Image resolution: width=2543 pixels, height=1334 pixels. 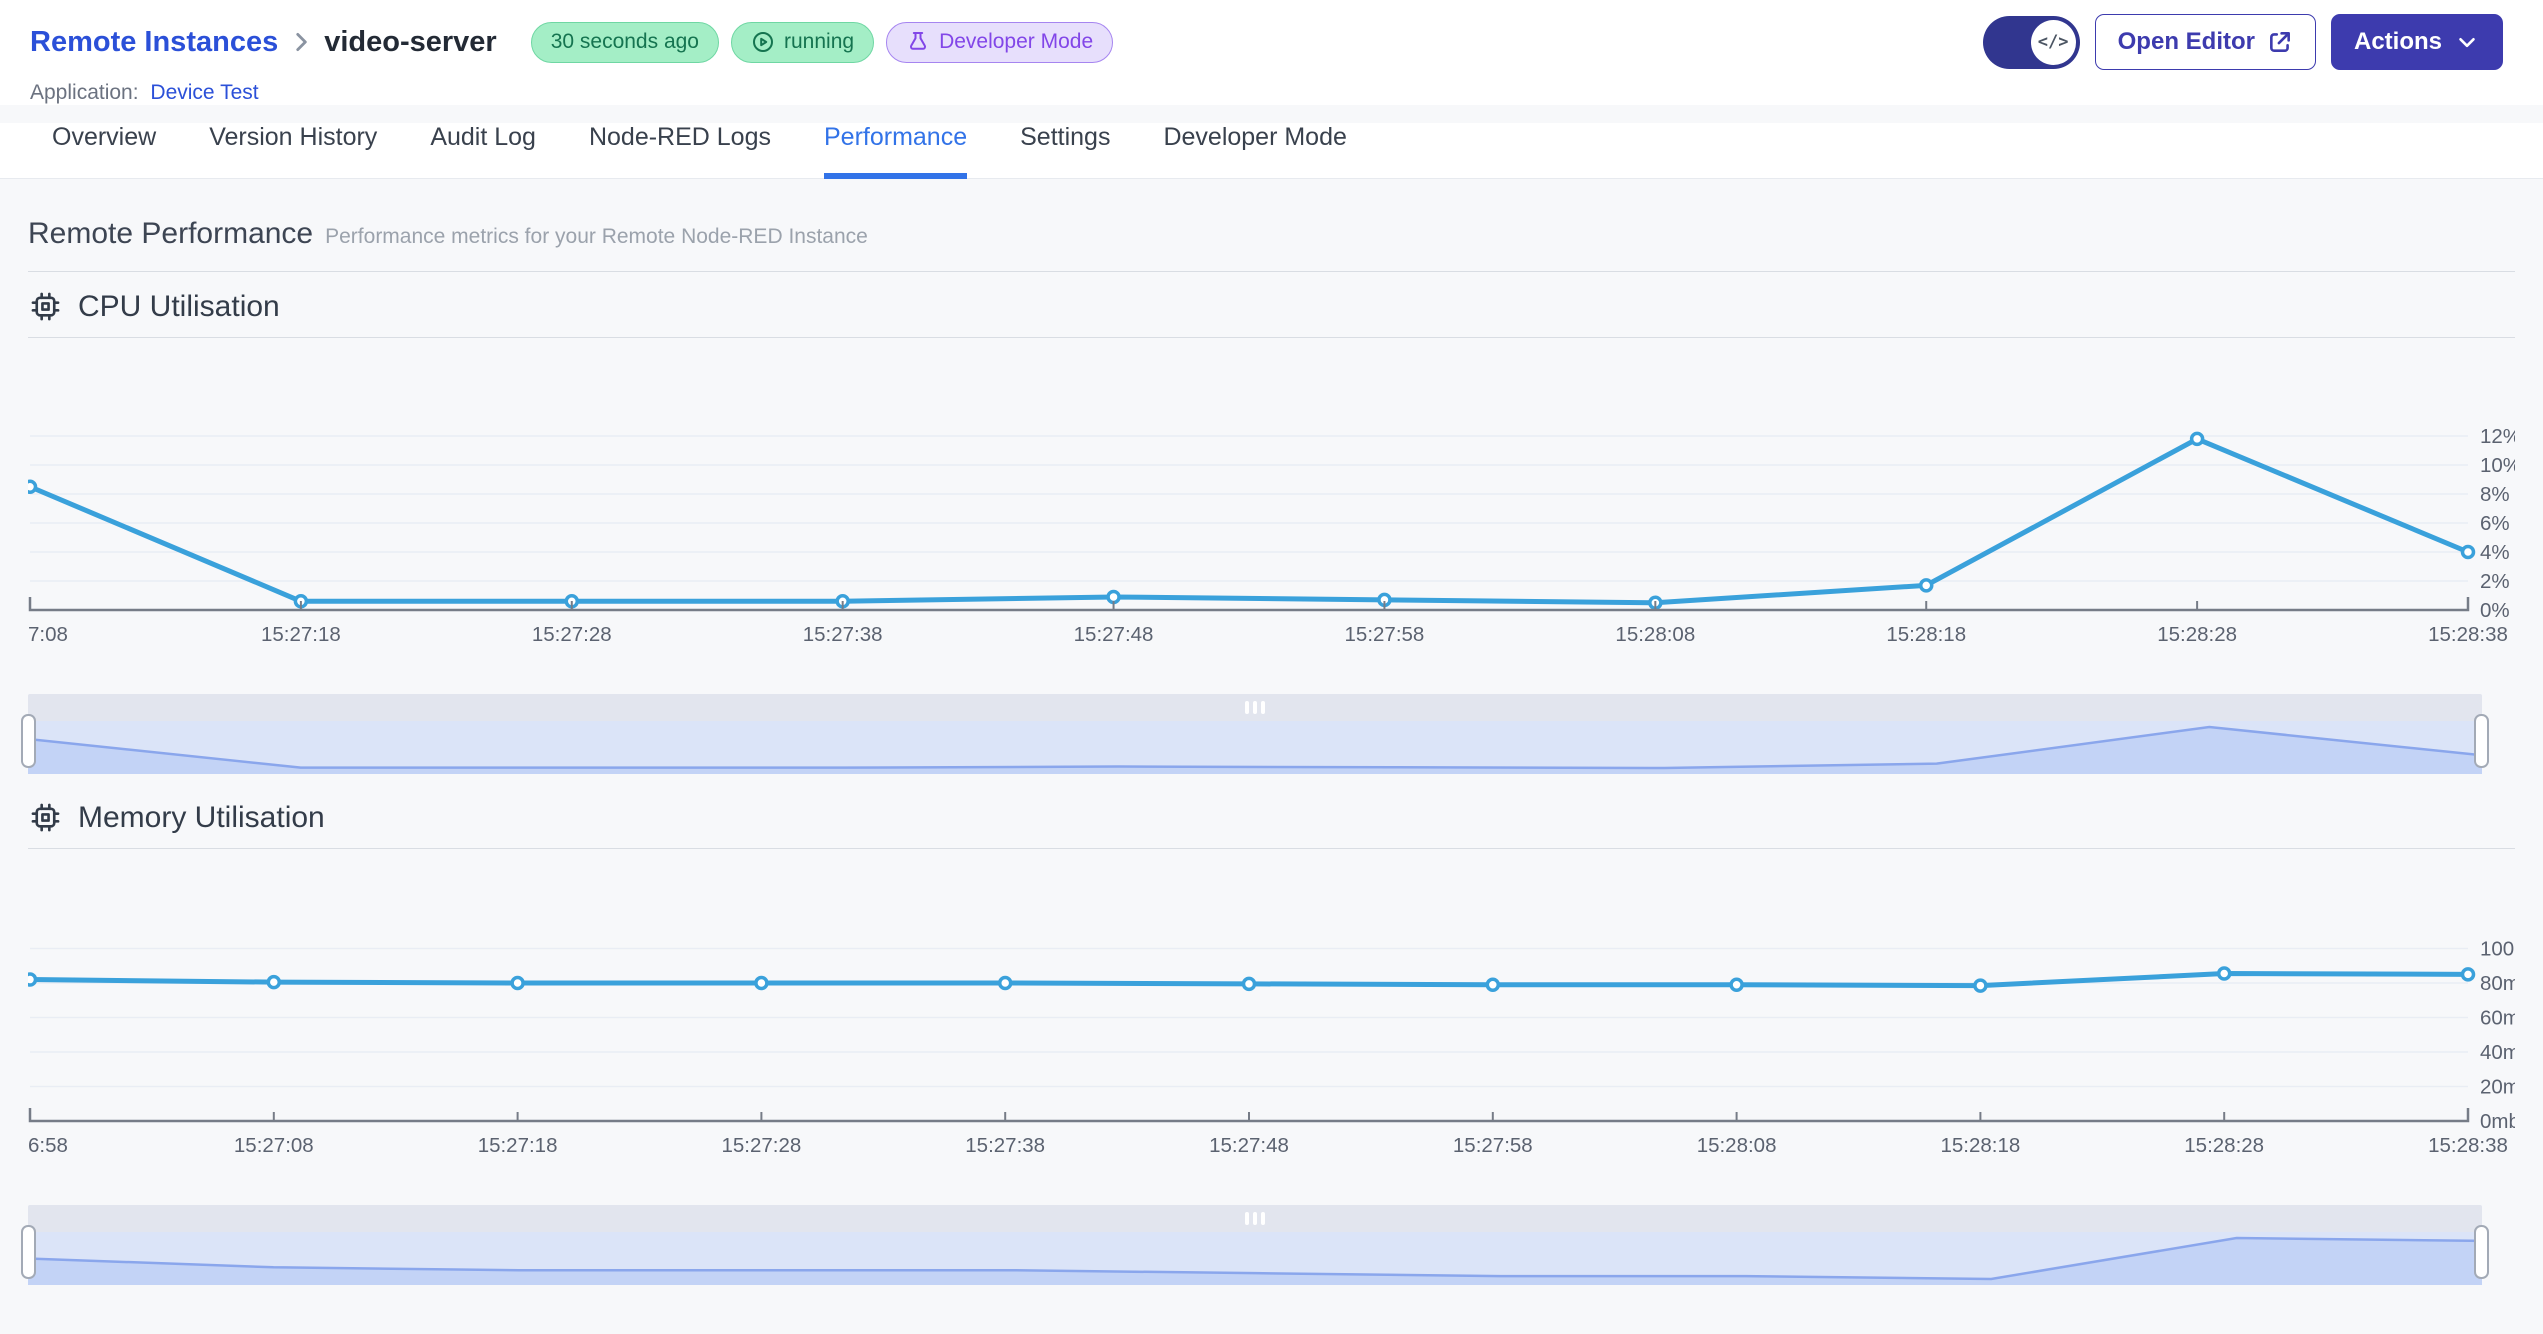 I want to click on code-icon: </>, so click(x=2053, y=42).